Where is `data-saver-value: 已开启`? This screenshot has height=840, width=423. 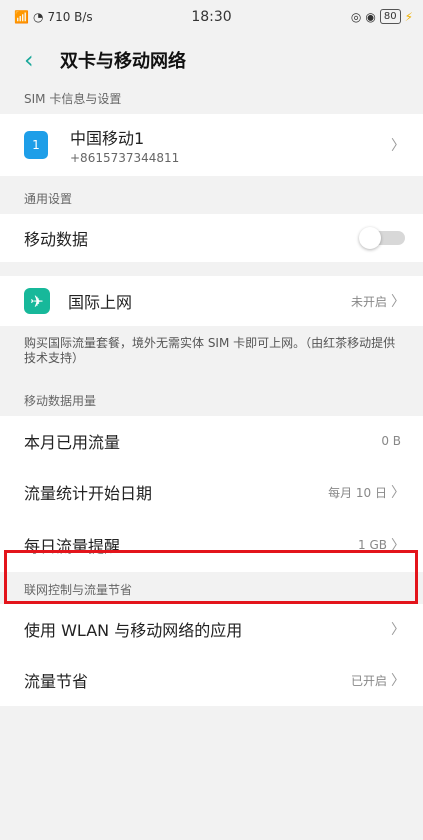 data-saver-value: 已开启 is located at coordinates (368, 680).